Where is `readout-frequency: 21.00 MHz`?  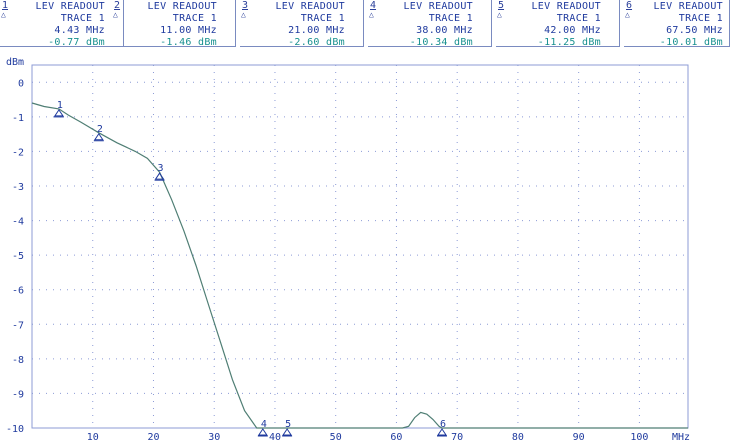
readout-frequency: 21.00 MHz is located at coordinates (316, 30).